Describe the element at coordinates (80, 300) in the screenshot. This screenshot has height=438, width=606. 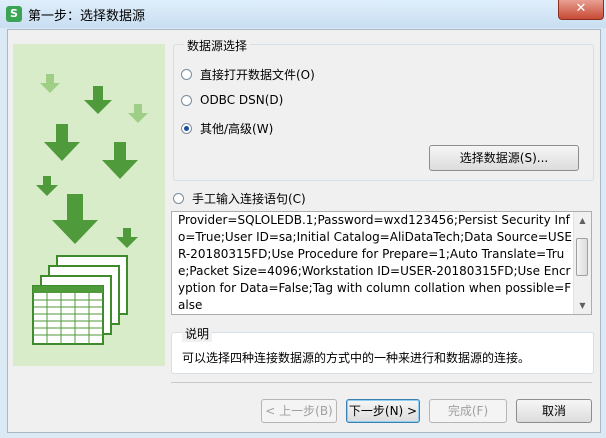
I see `spreadsheet-stack-icon` at that location.